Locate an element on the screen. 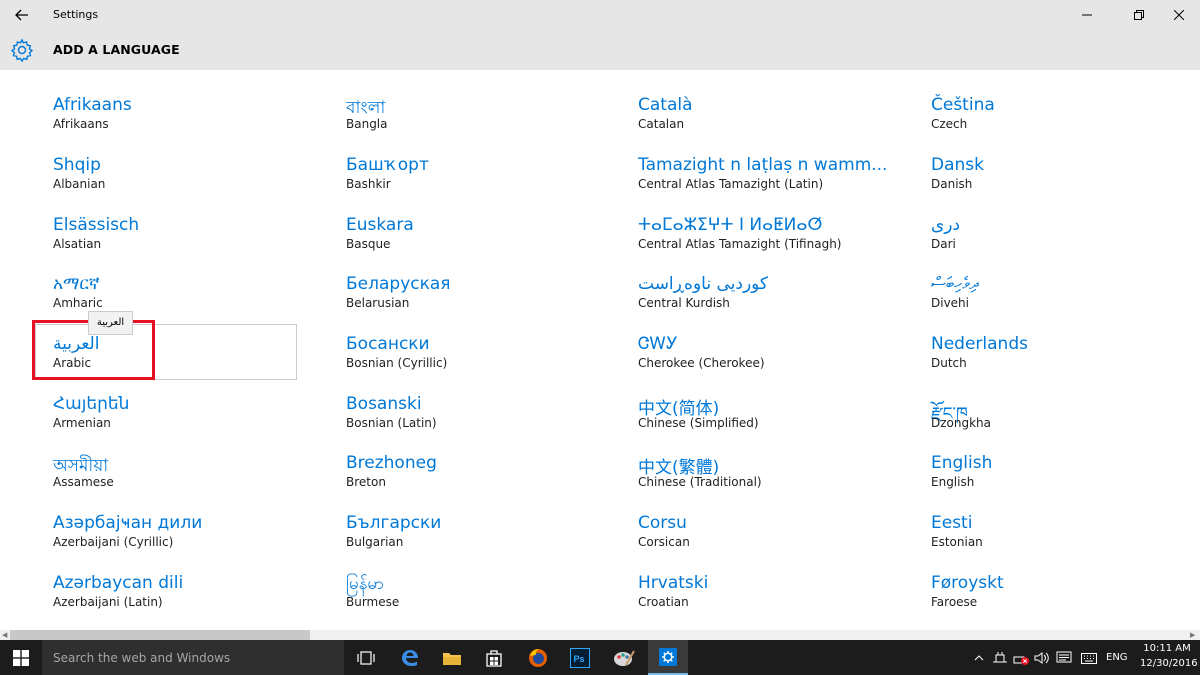 This screenshot has height=675, width=1200. language-english-name: Dari is located at coordinates (943, 244).